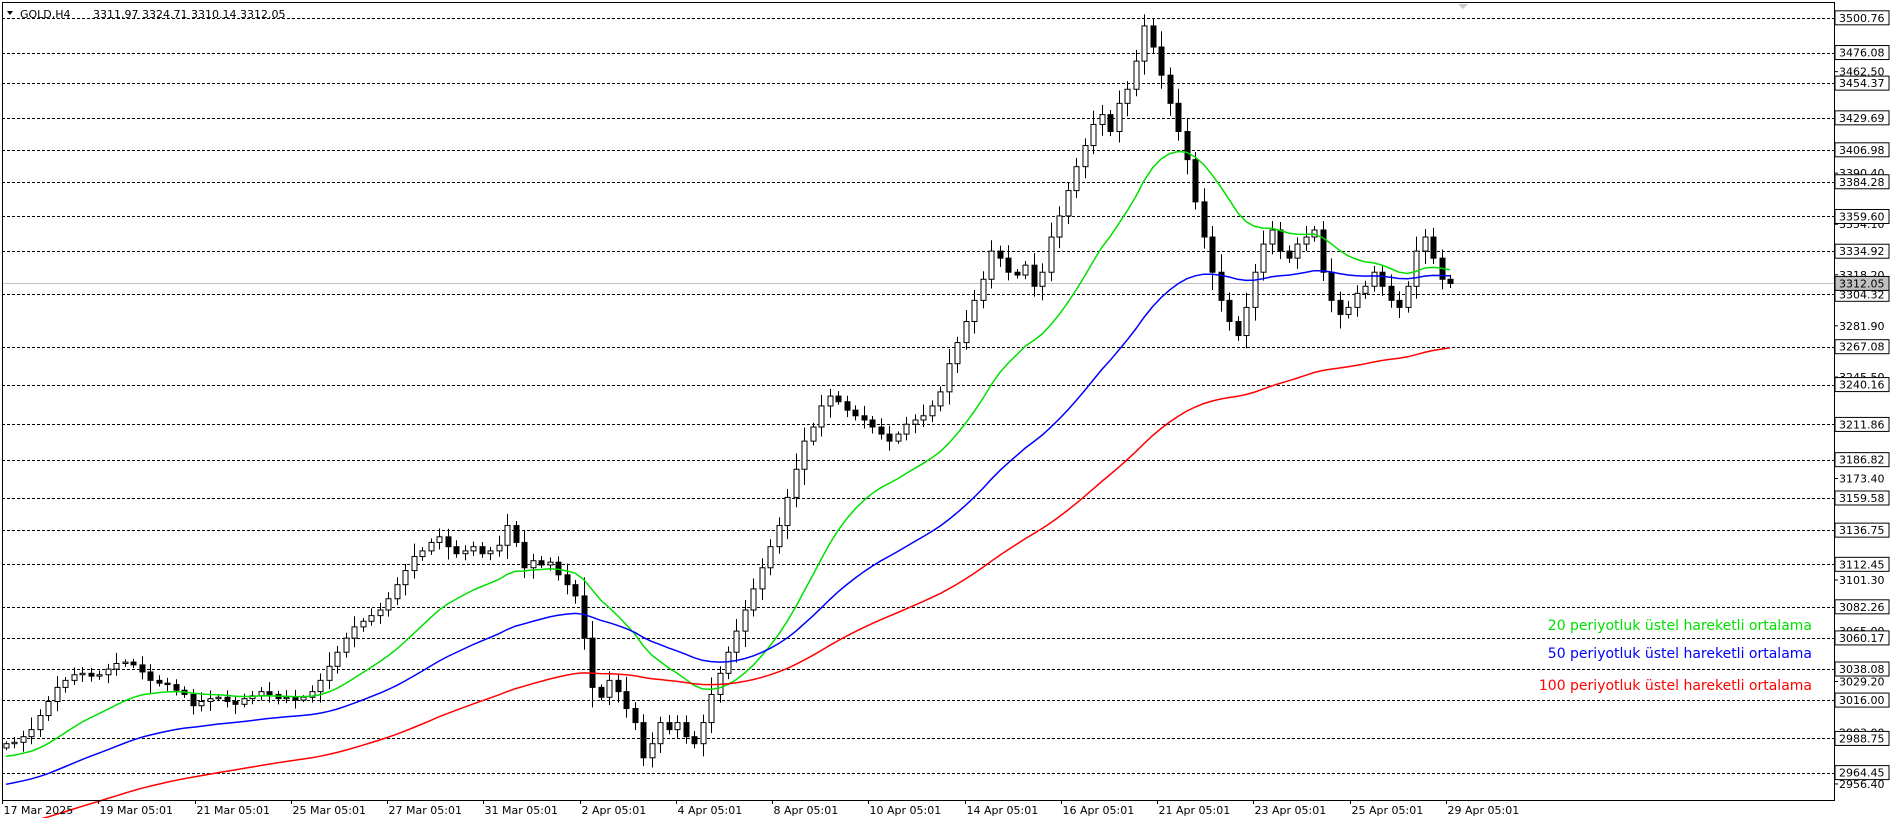 The width and height of the screenshot is (1897, 822). I want to click on level-tag-label: 3060.17, so click(1862, 638).